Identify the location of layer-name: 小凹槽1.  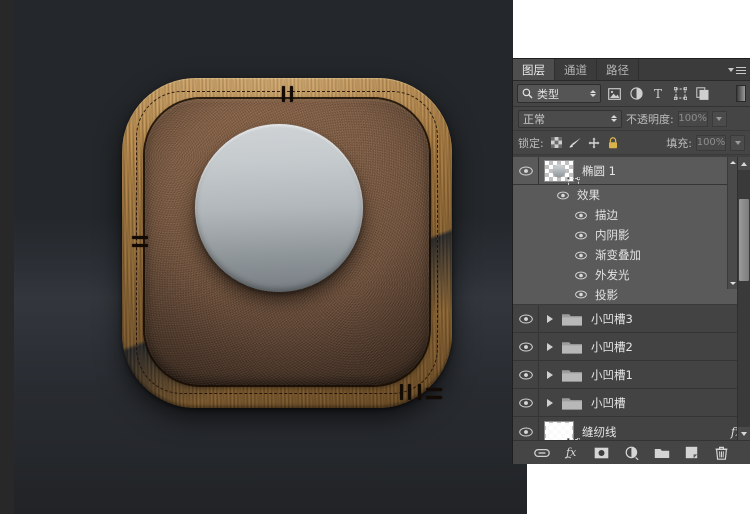
(612, 374).